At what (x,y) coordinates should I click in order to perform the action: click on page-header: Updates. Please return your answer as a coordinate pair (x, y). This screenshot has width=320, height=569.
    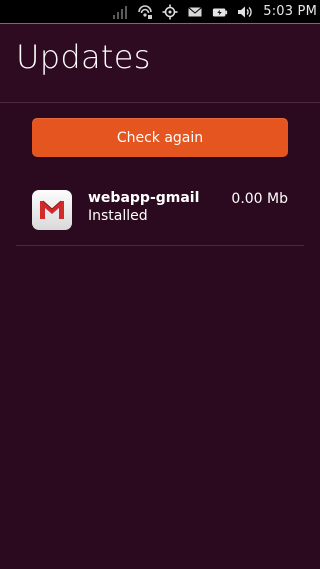
    Looking at the image, I should click on (160, 64).